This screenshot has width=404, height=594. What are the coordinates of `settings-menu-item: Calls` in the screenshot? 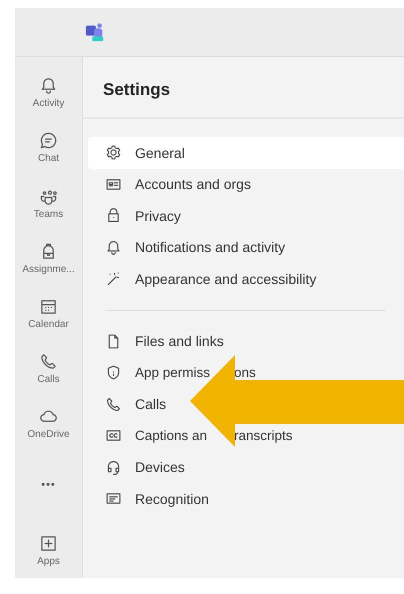 It's located at (127, 404).